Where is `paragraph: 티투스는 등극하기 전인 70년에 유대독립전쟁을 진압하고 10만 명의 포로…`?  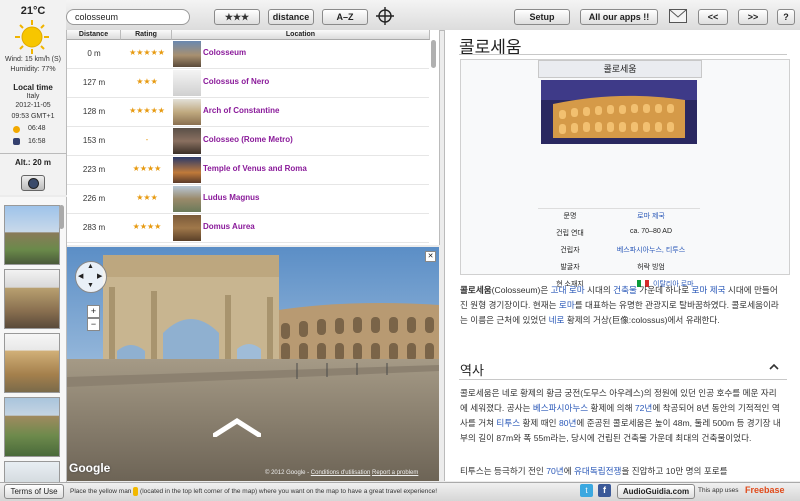
paragraph: 티투스는 등극하기 전인 70년에 유대독립전쟁을 진압하고 10만 명의 포로… is located at coordinates (622, 471).